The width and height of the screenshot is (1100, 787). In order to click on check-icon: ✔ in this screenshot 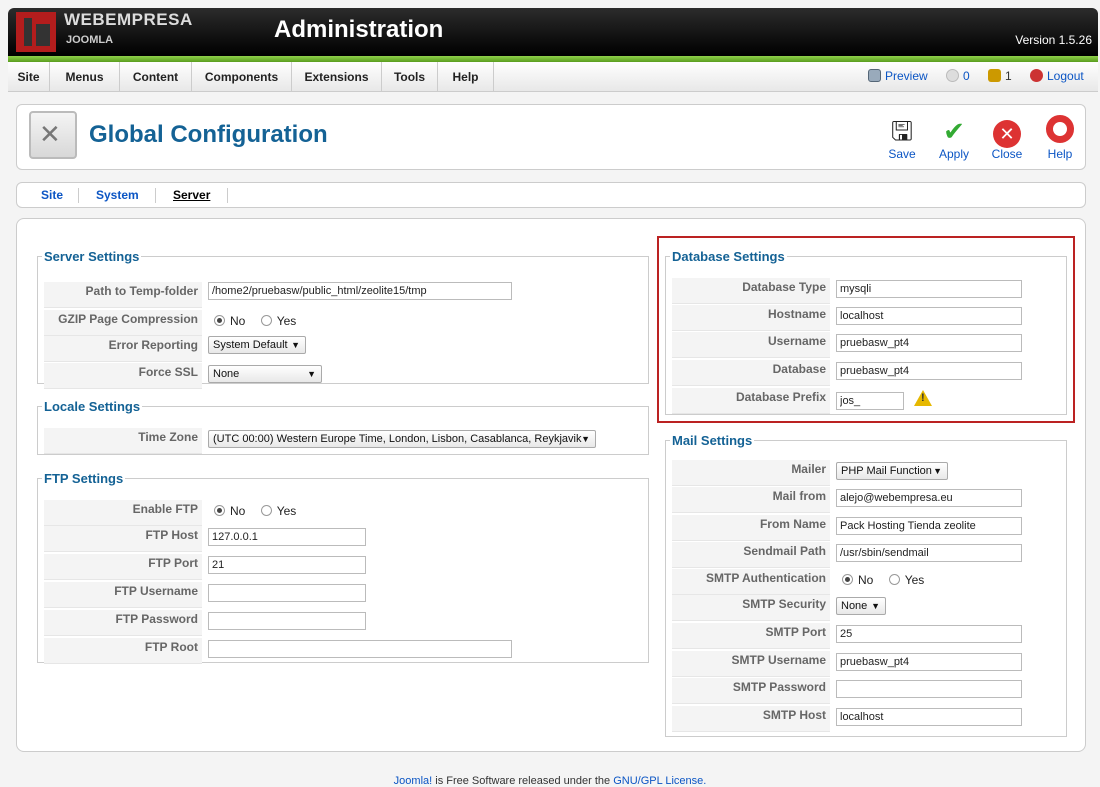, I will do `click(954, 131)`.